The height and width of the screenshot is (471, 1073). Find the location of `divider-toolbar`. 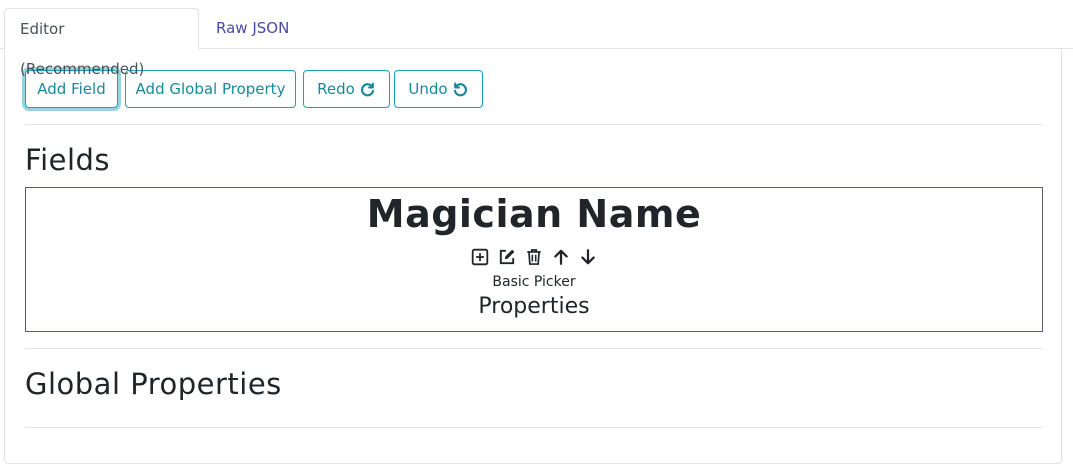

divider-toolbar is located at coordinates (534, 124).